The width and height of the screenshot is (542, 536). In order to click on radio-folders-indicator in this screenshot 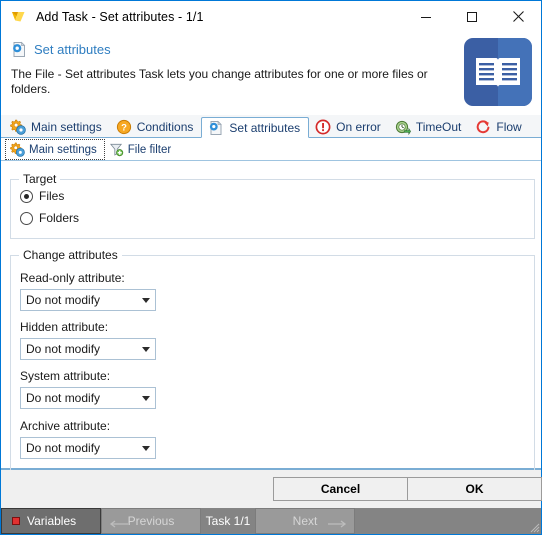, I will do `click(26, 218)`.